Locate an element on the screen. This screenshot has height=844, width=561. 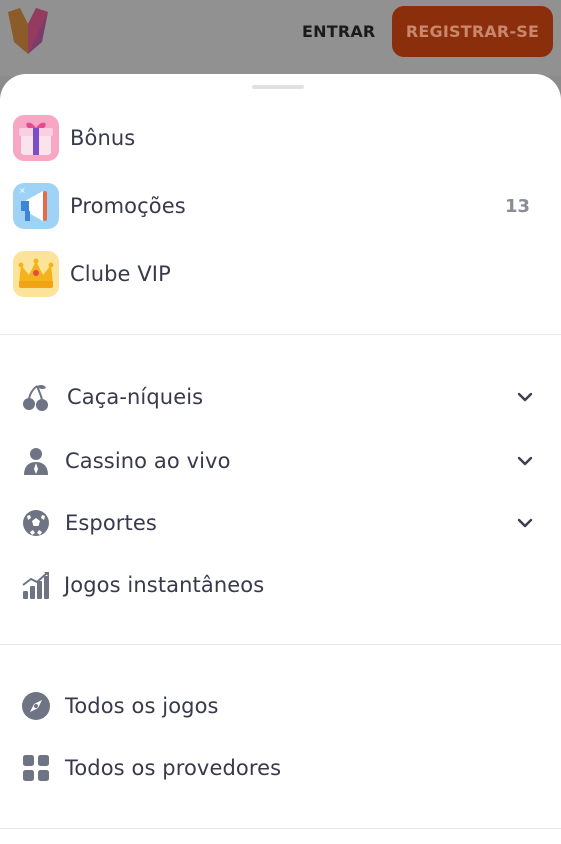
soccer-ball-icon is located at coordinates (36, 523).